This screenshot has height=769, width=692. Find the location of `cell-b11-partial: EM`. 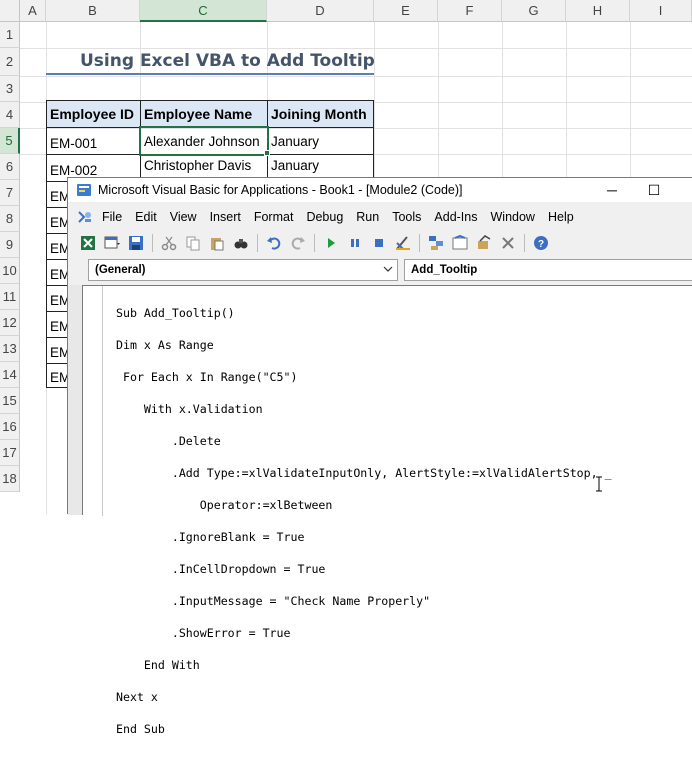

cell-b11-partial: EM is located at coordinates (57, 298).